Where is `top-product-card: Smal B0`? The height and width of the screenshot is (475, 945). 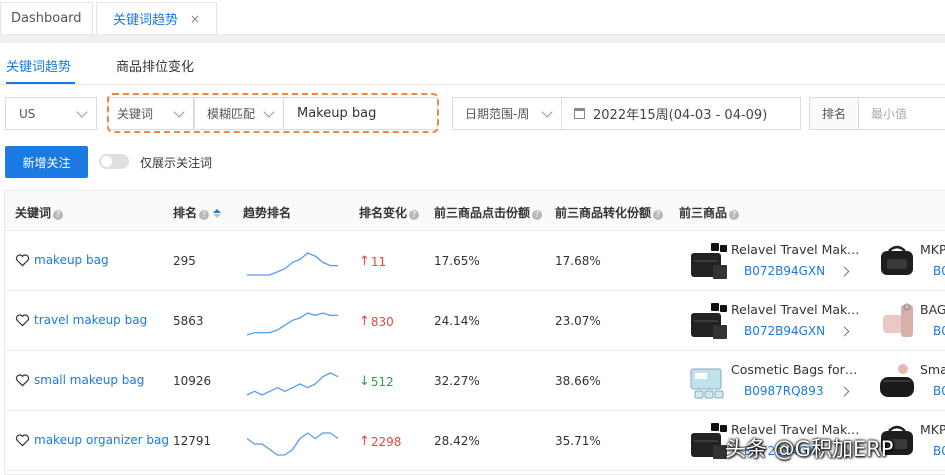
top-product-card: Smal B0 is located at coordinates (908, 382).